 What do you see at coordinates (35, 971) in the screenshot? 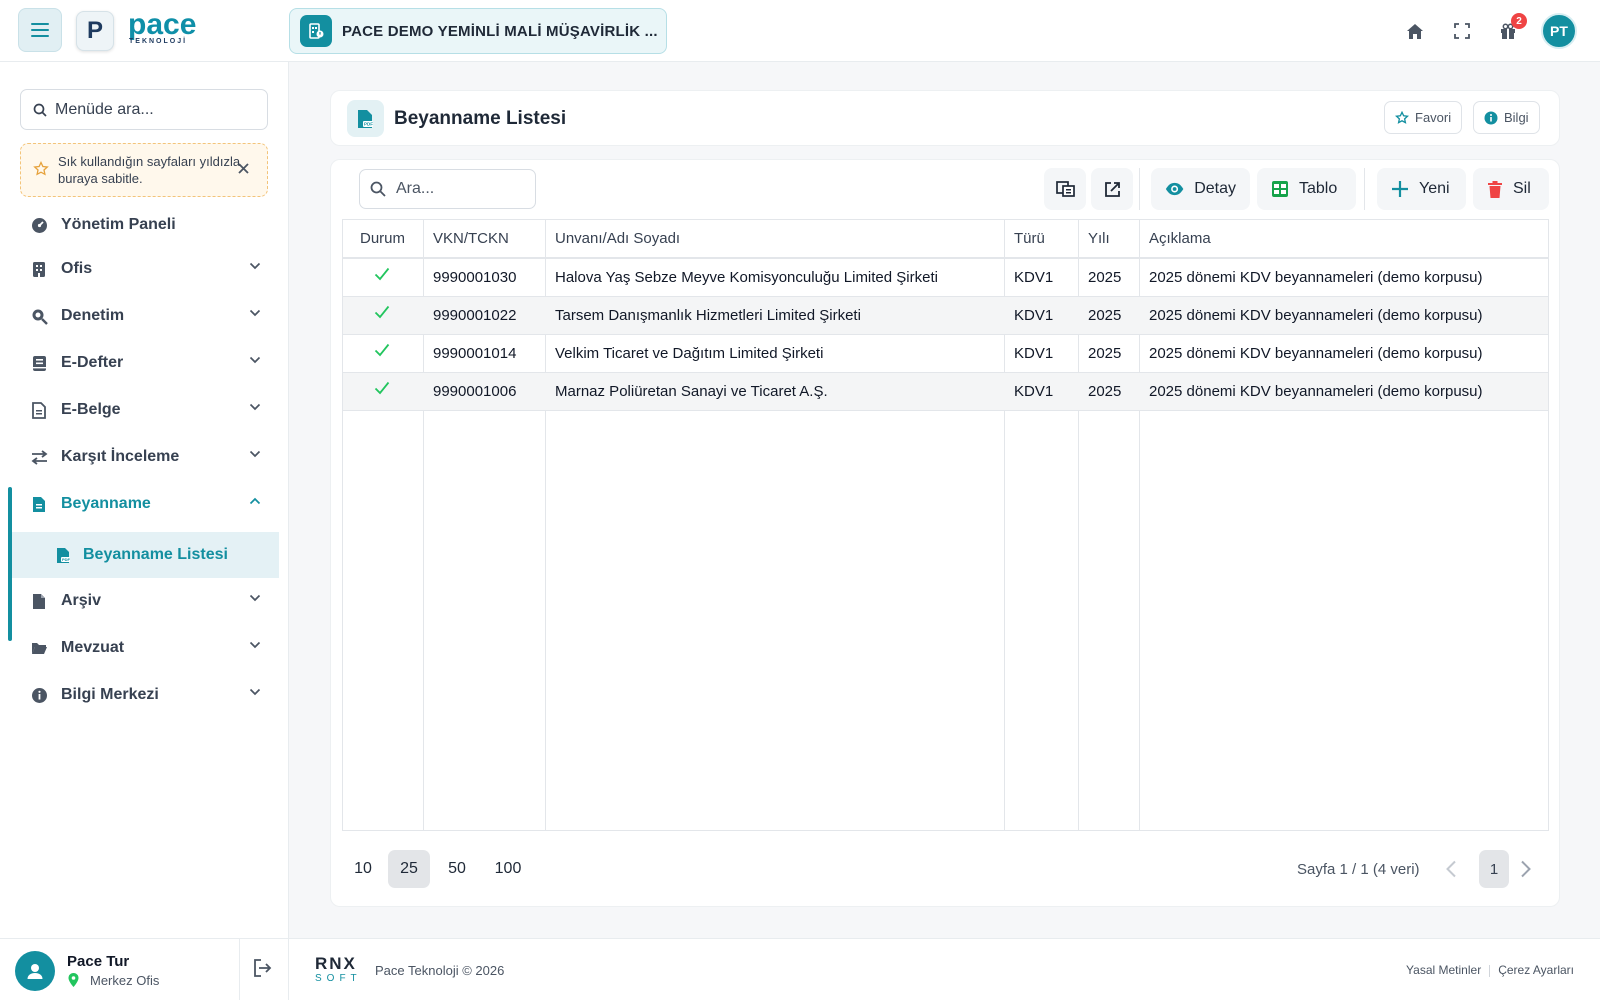
I see `user-avatar-large` at bounding box center [35, 971].